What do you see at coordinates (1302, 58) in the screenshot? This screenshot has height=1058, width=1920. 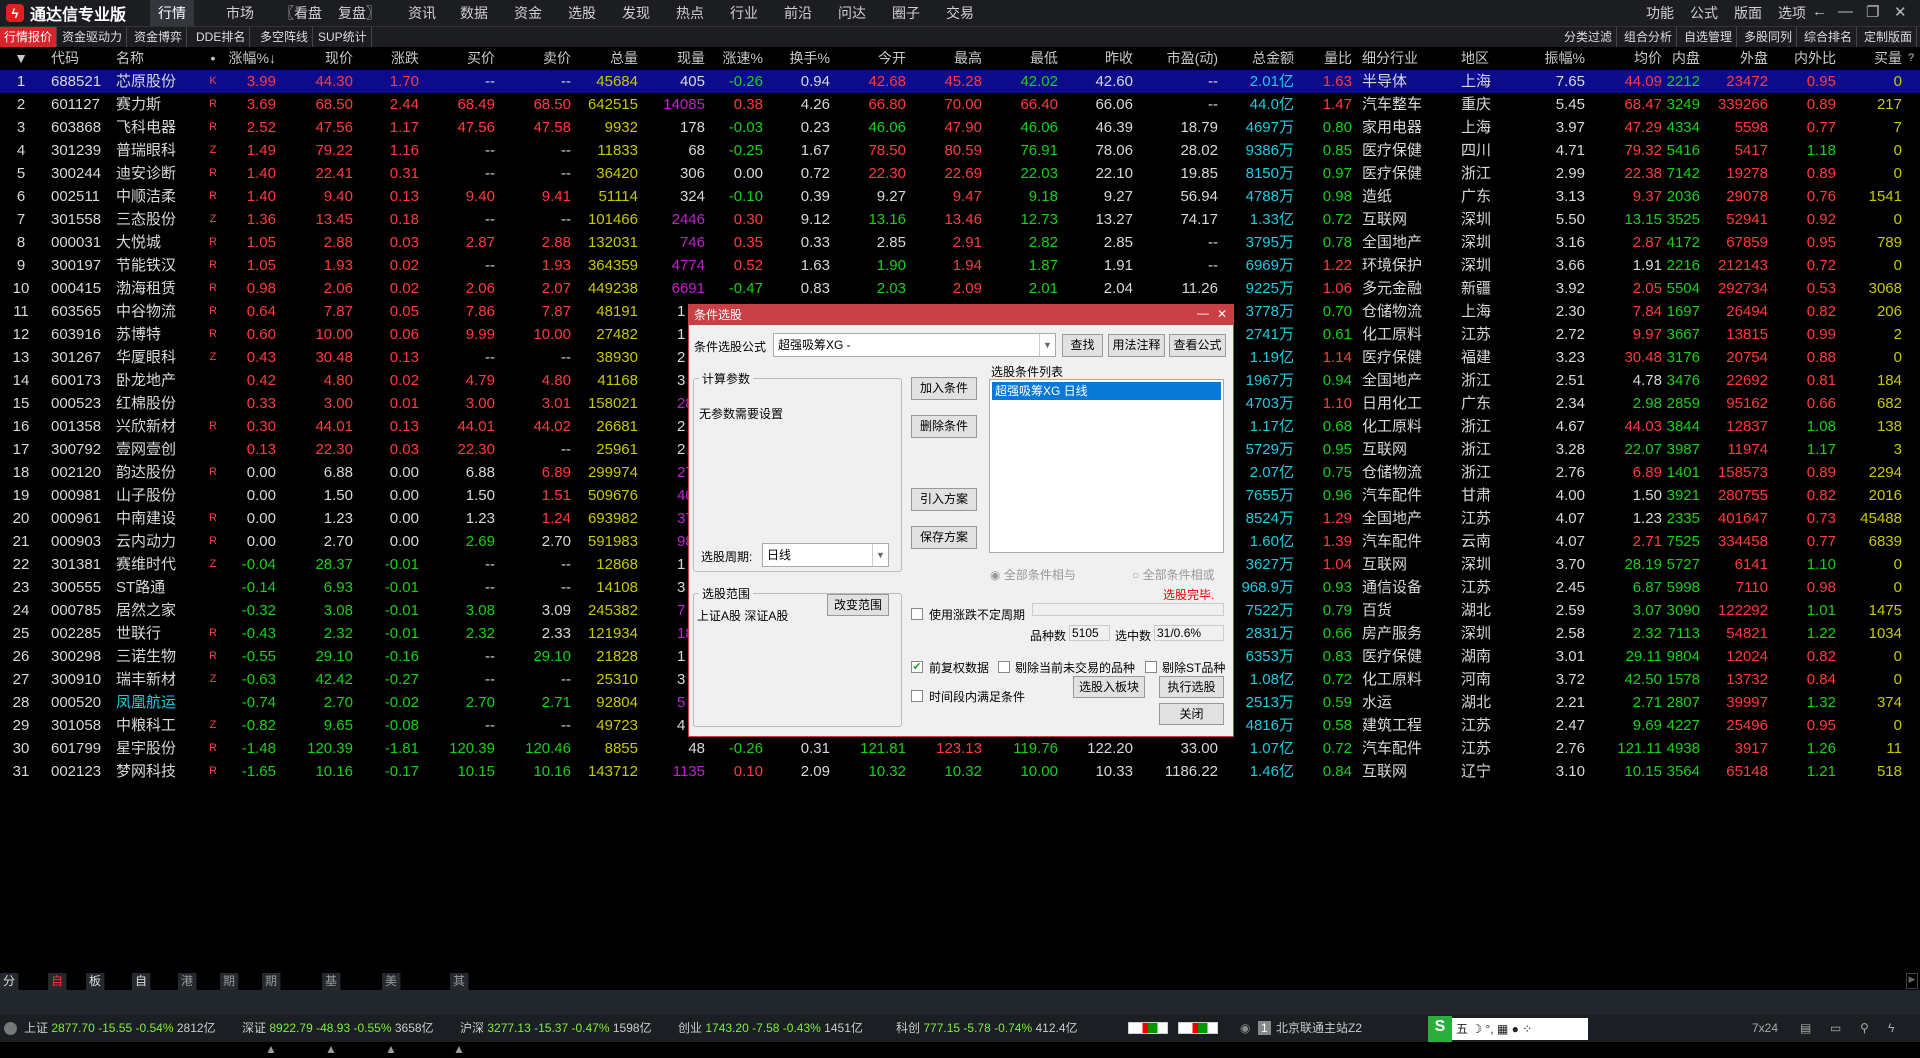 I see `column-header-lb: 量比` at bounding box center [1302, 58].